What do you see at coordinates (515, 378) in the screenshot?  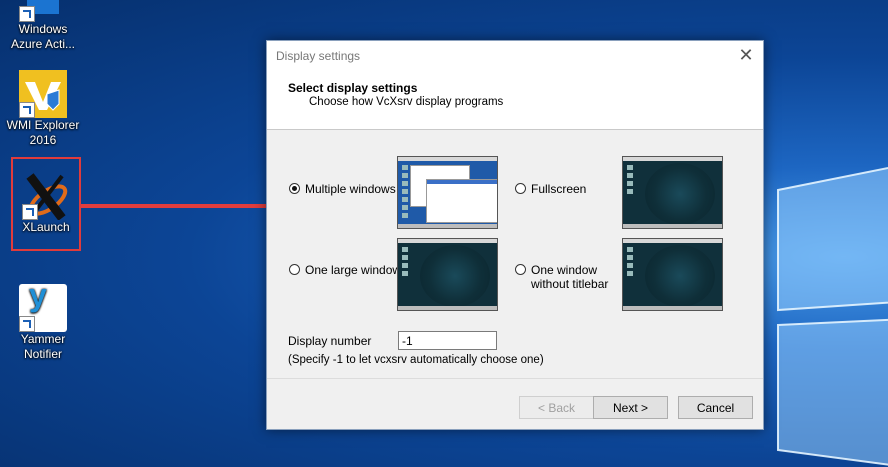 I see `footer-divider` at bounding box center [515, 378].